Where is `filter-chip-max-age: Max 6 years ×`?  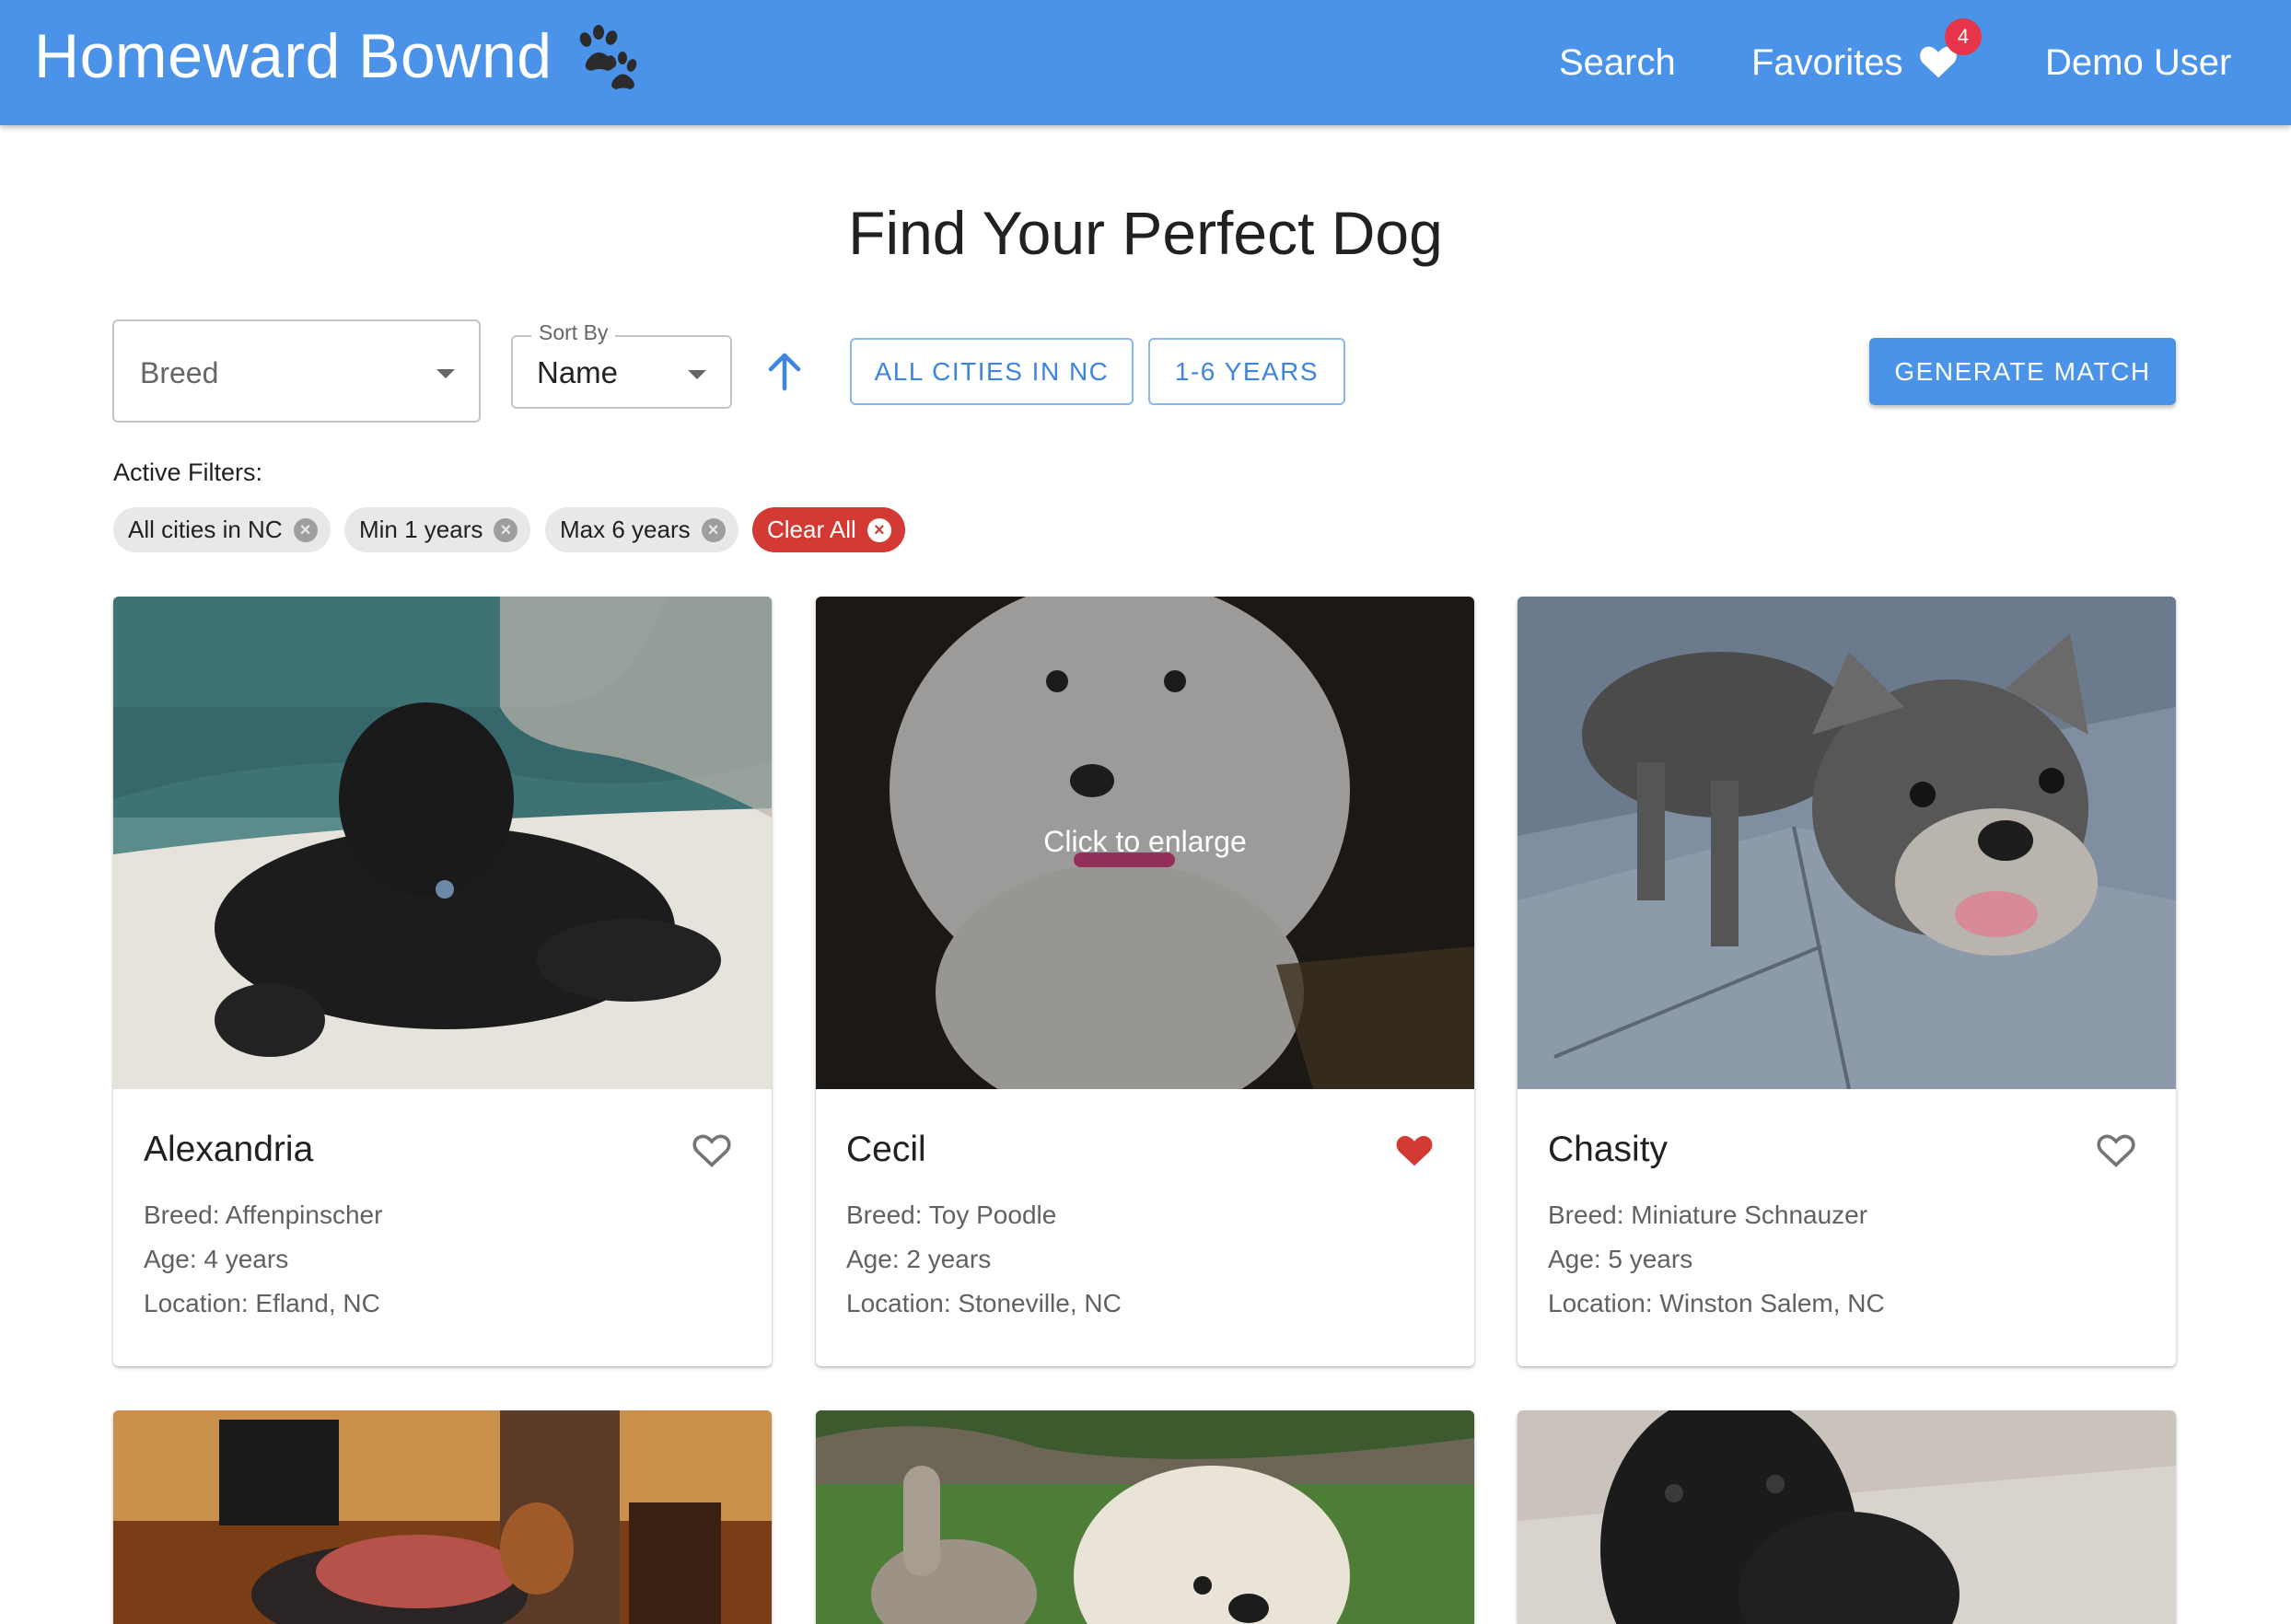 filter-chip-max-age: Max 6 years × is located at coordinates (641, 529).